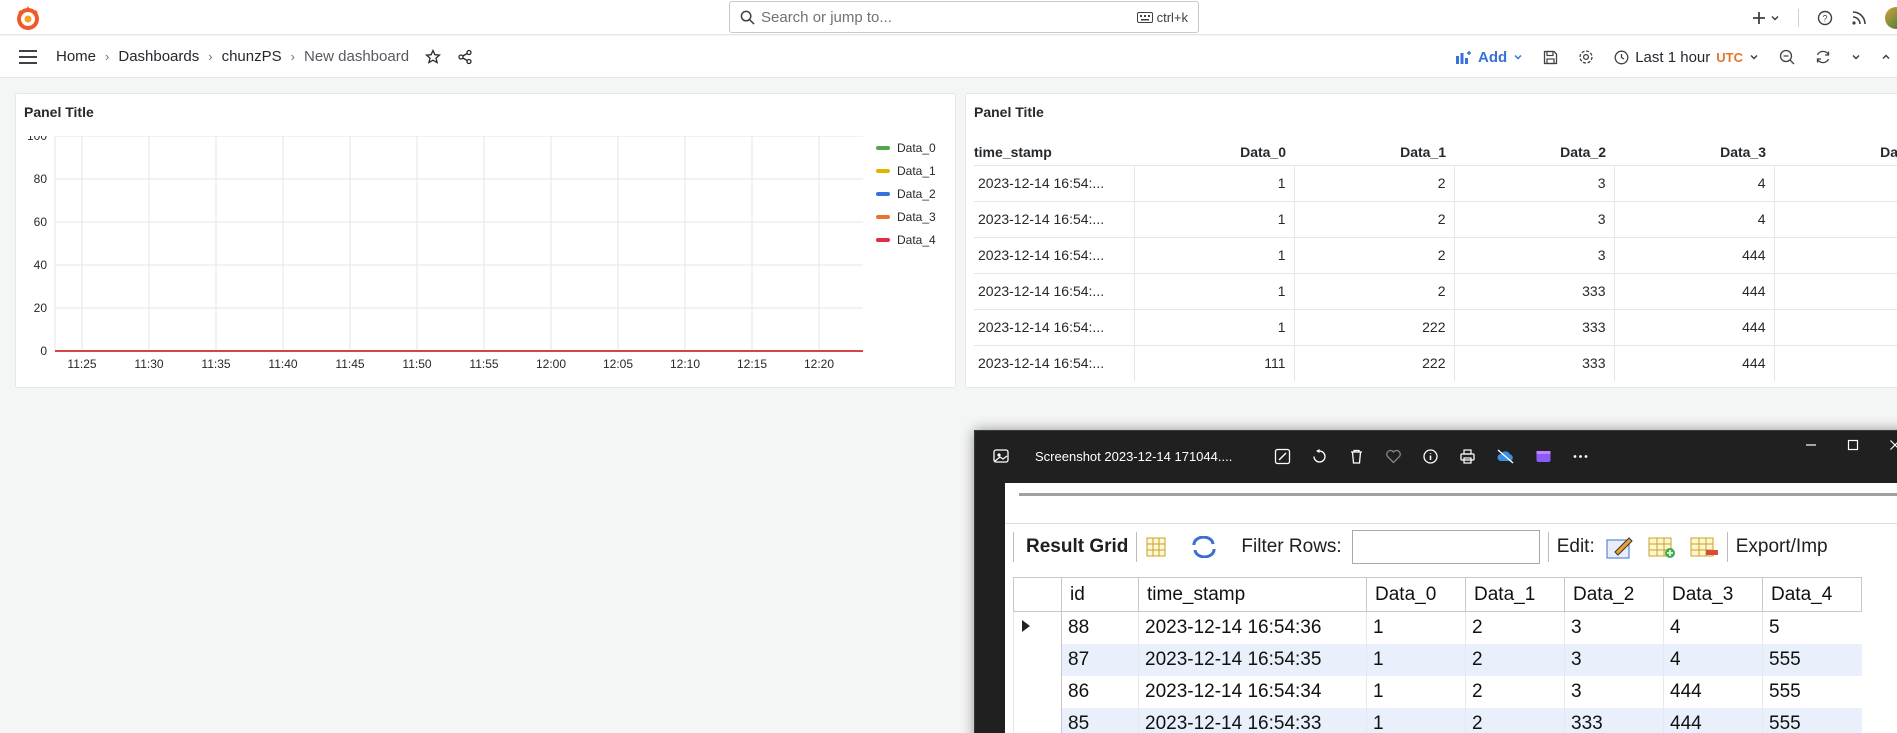  What do you see at coordinates (1437, 691) in the screenshot?
I see `table-row: 86 2023-12-14 16:54:34 1 2 3 444 555` at bounding box center [1437, 691].